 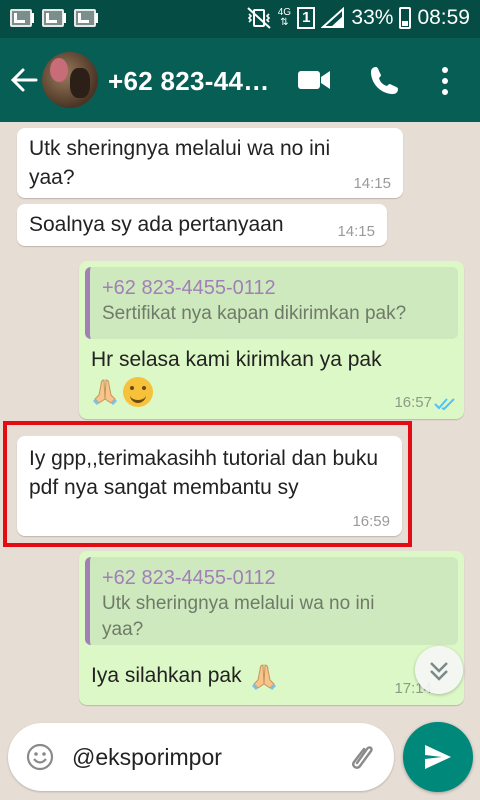 What do you see at coordinates (122, 392) in the screenshot?
I see `message-emojis` at bounding box center [122, 392].